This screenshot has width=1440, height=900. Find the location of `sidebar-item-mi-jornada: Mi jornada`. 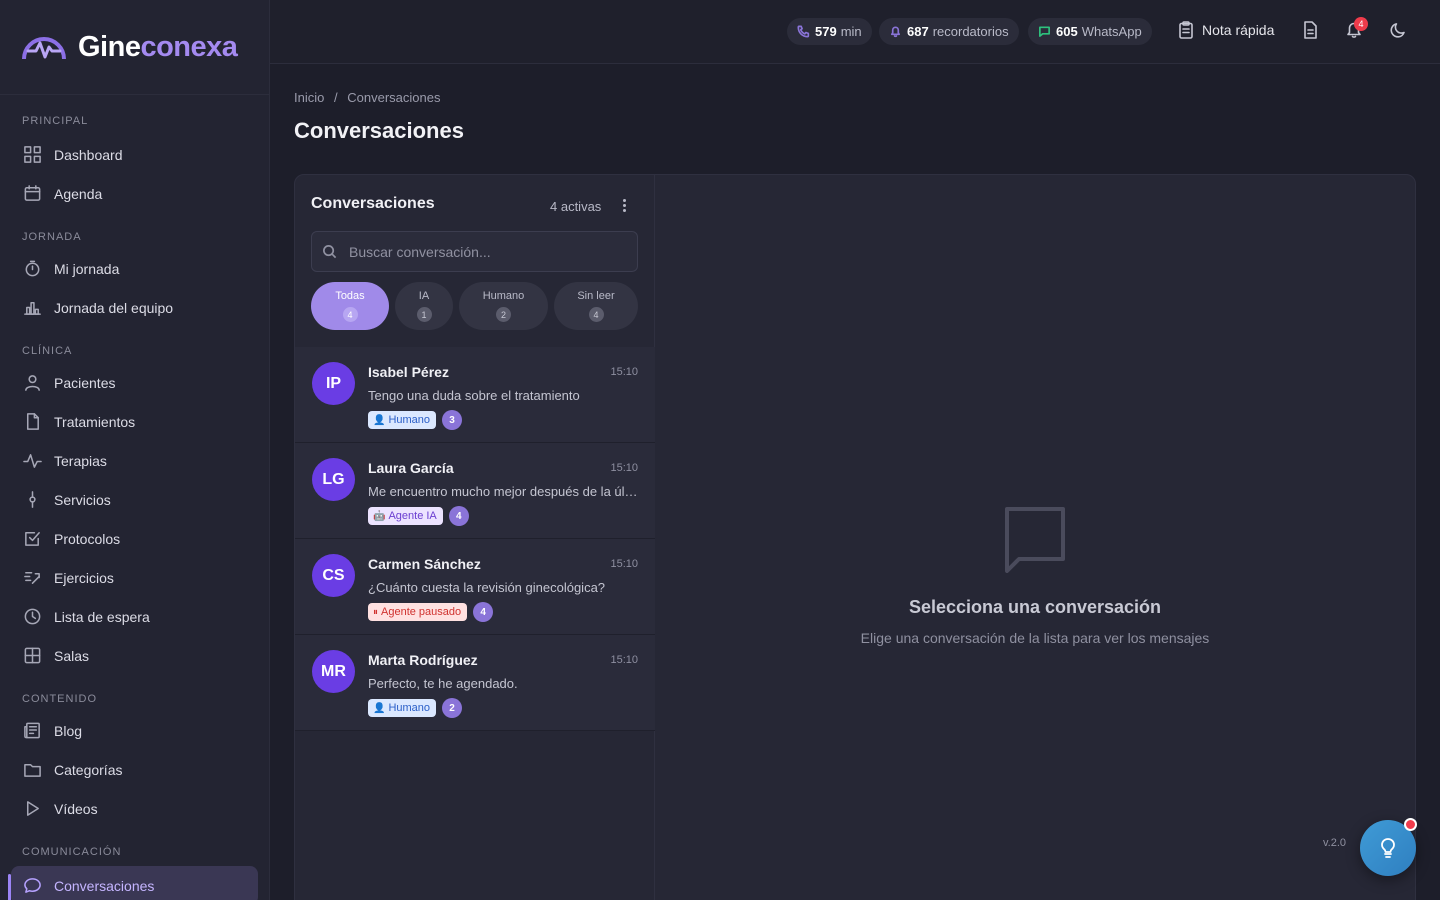

sidebar-item-mi-jornada: Mi jornada is located at coordinates (134, 268).